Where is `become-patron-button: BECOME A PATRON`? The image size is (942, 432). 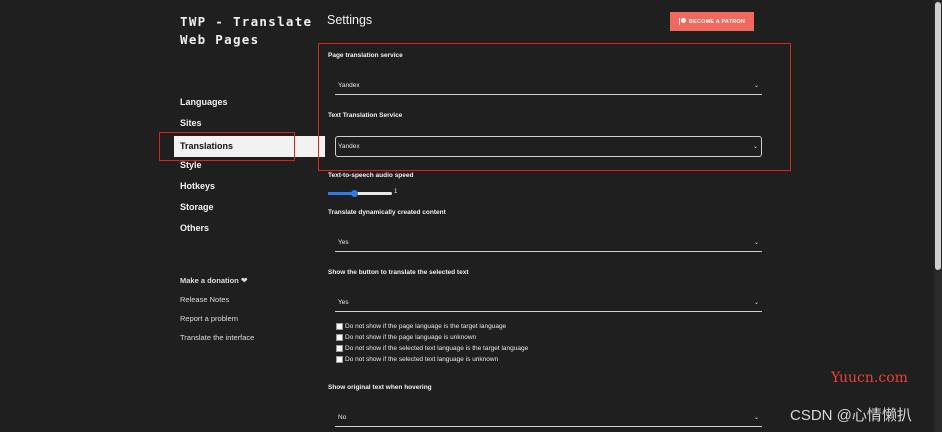
become-patron-button: BECOME A PATRON is located at coordinates (712, 21).